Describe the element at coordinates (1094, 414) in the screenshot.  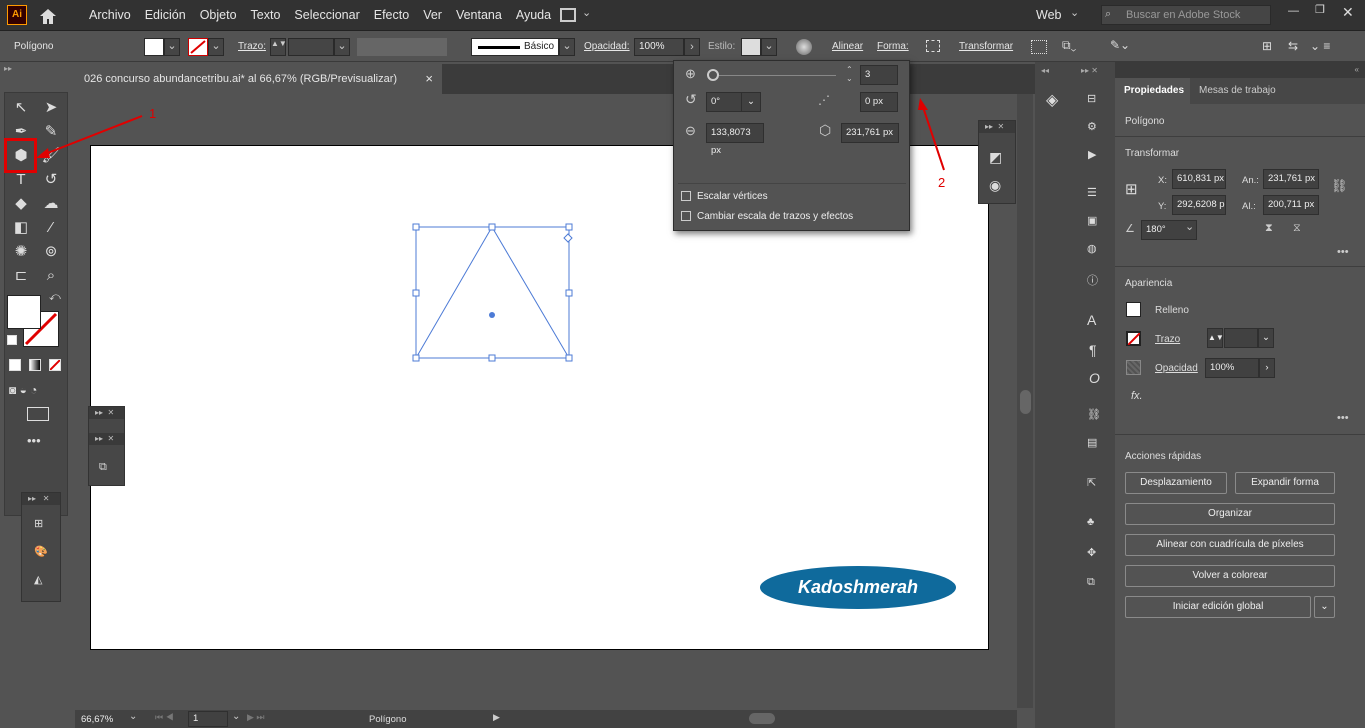
I see `links-panel-icon: ⛓` at that location.